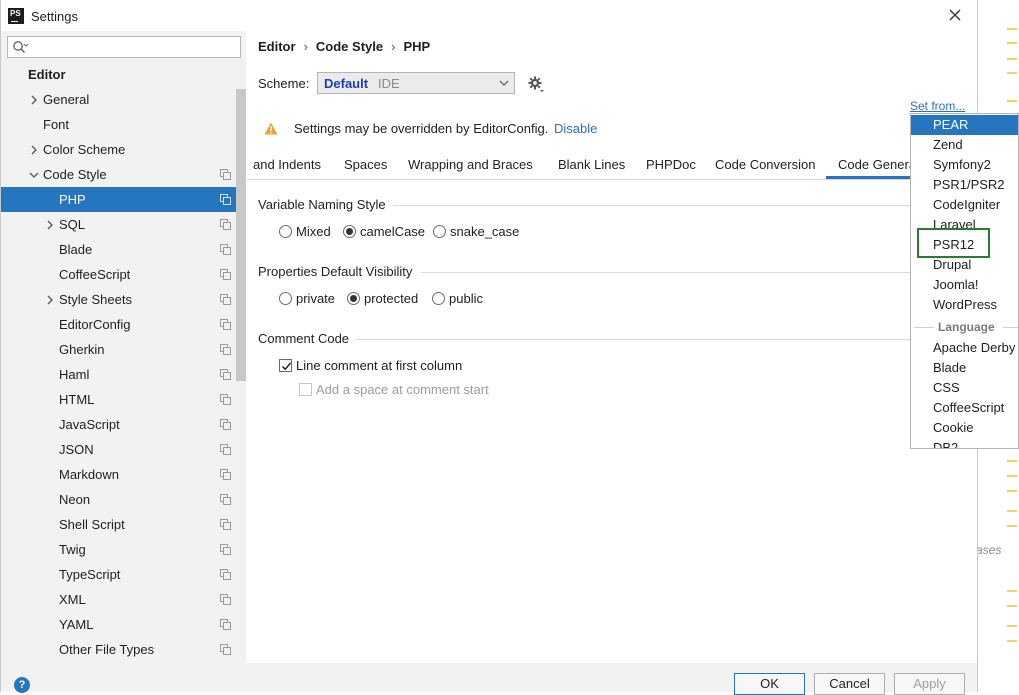  What do you see at coordinates (123, 424) in the screenshot?
I see `sidebar-item-javascript: JavaScript` at bounding box center [123, 424].